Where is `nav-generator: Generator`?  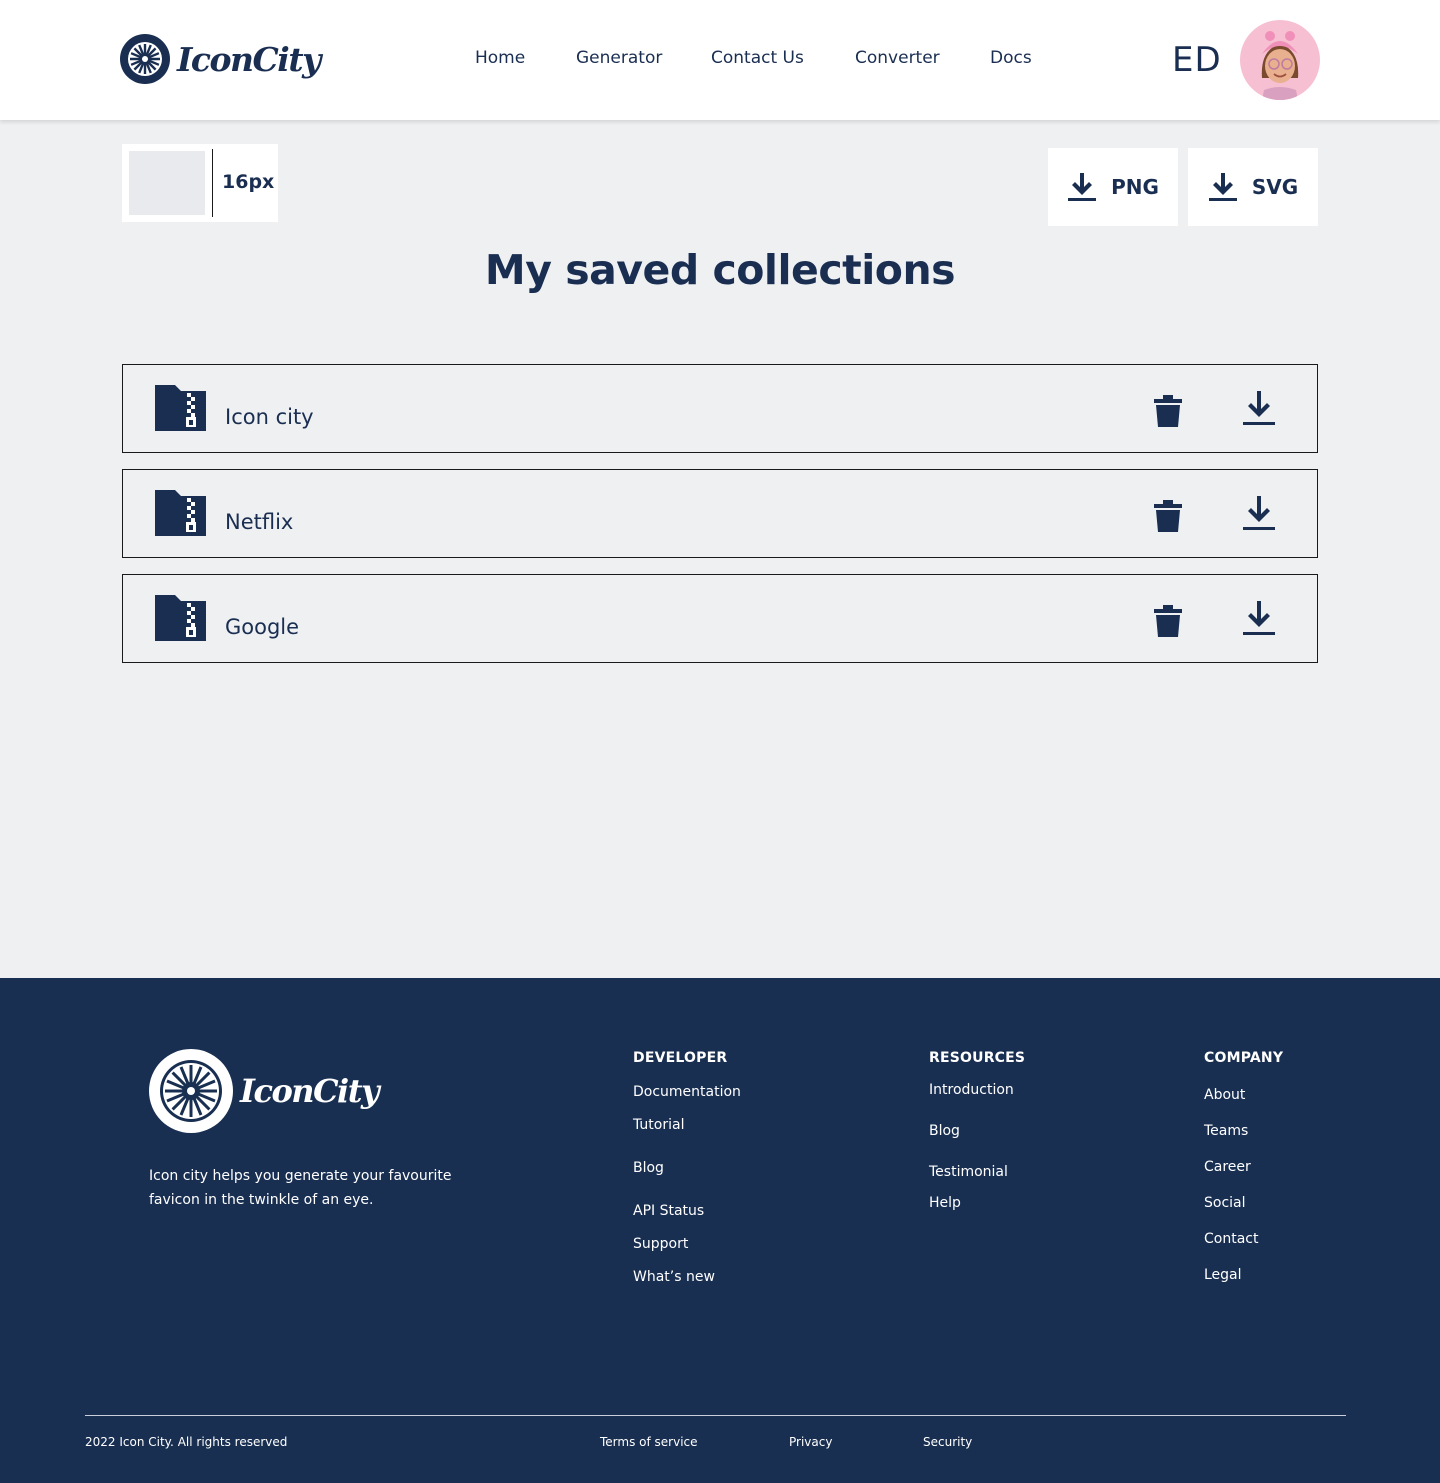 nav-generator: Generator is located at coordinates (619, 58).